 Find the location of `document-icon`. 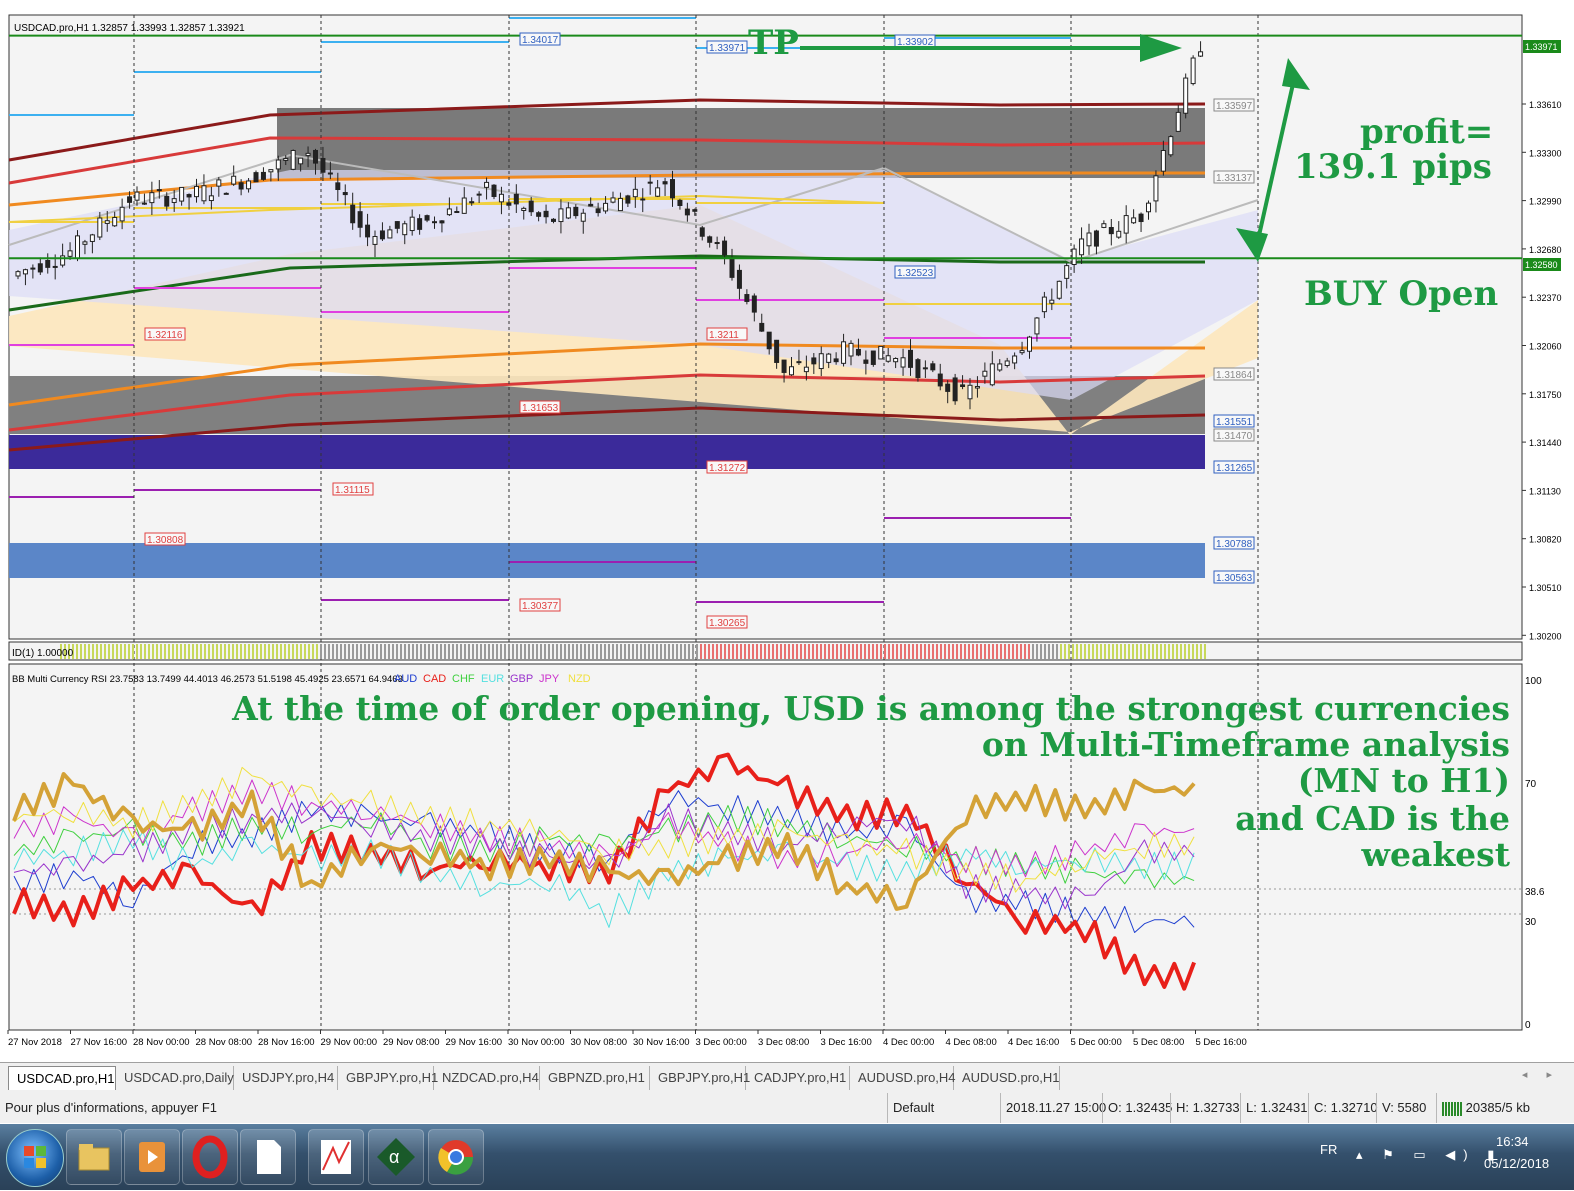

document-icon is located at coordinates (268, 1157).